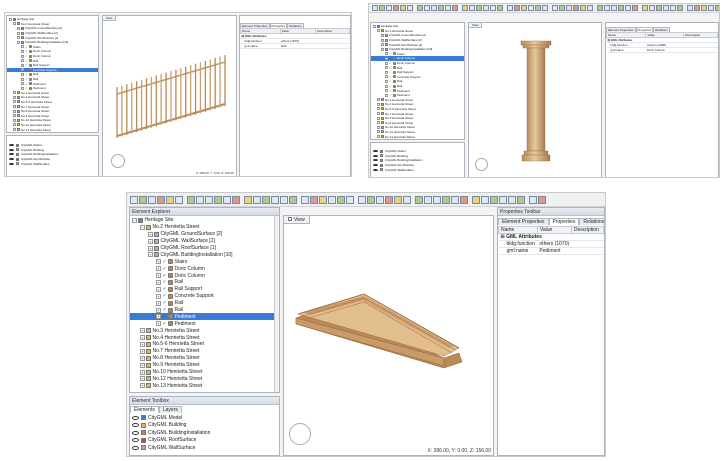 Image resolution: width=723 pixels, height=461 pixels. Describe the element at coordinates (564, 221) in the screenshot. I see `tab-properties: Properties` at that location.